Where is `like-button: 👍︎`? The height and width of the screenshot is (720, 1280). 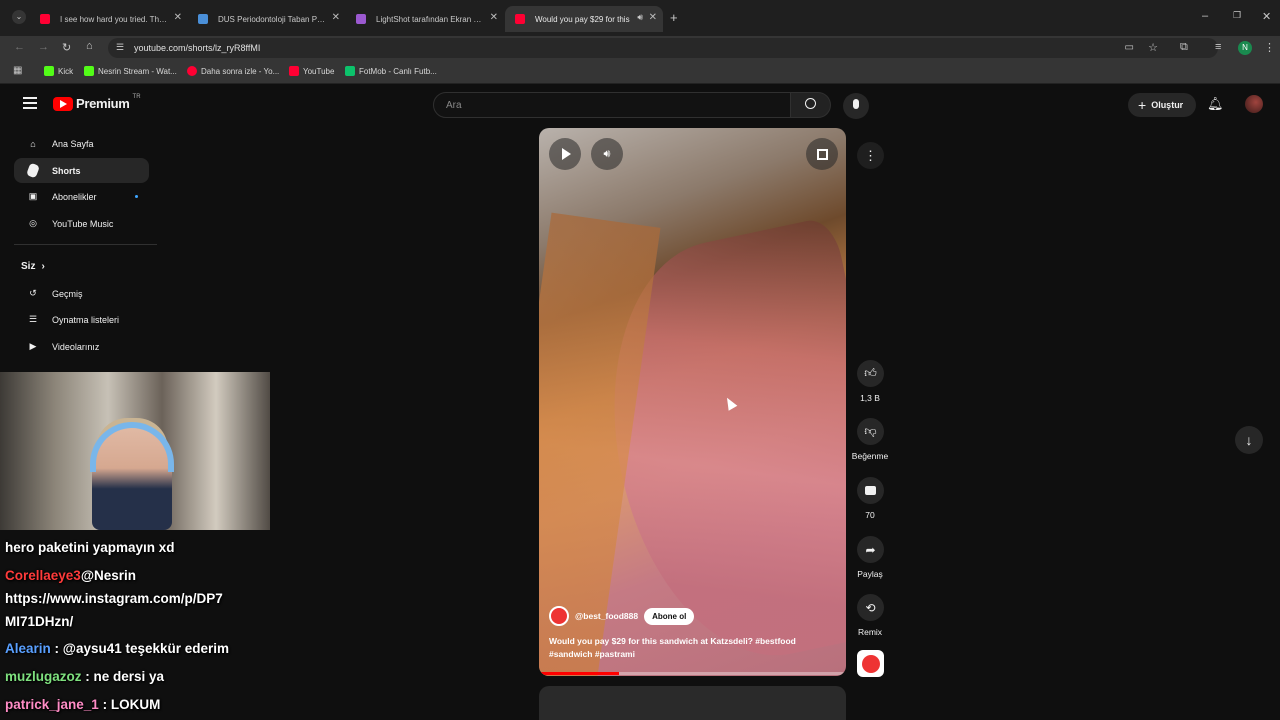 like-button: 👍︎ is located at coordinates (870, 373).